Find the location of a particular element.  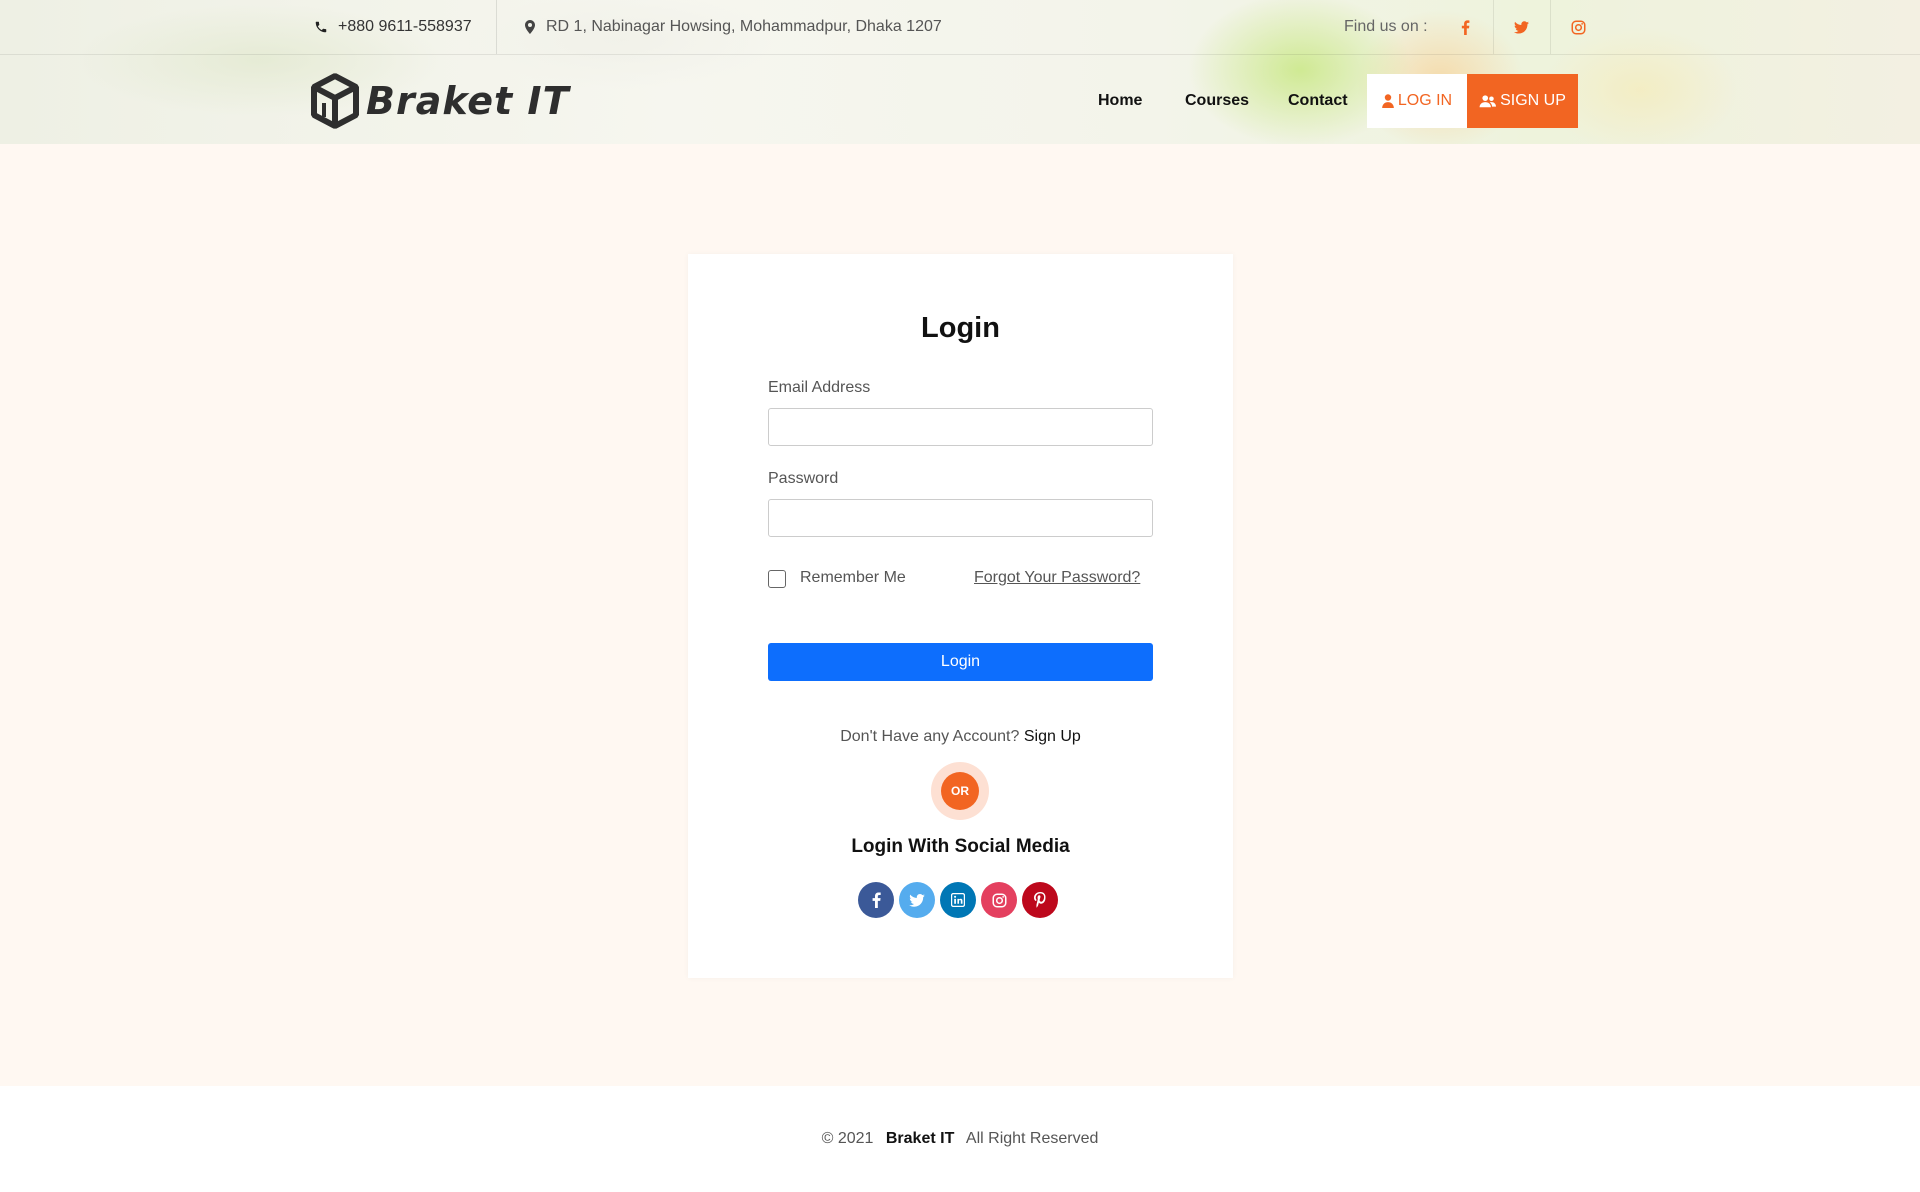

copyright-year: © 2021 is located at coordinates (847, 1138).